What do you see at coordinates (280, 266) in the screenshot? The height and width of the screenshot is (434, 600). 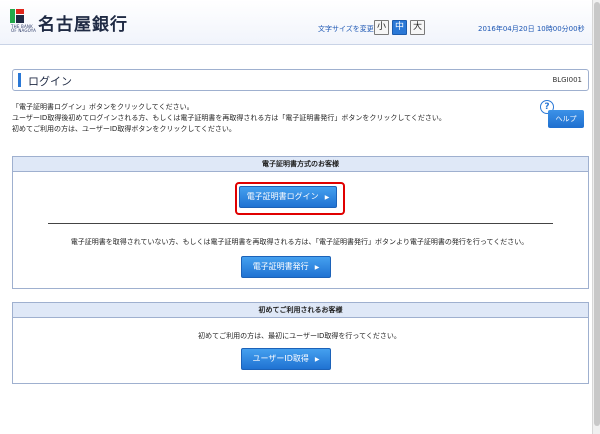 I see `certificate-issue-label: 電子証明書発行` at bounding box center [280, 266].